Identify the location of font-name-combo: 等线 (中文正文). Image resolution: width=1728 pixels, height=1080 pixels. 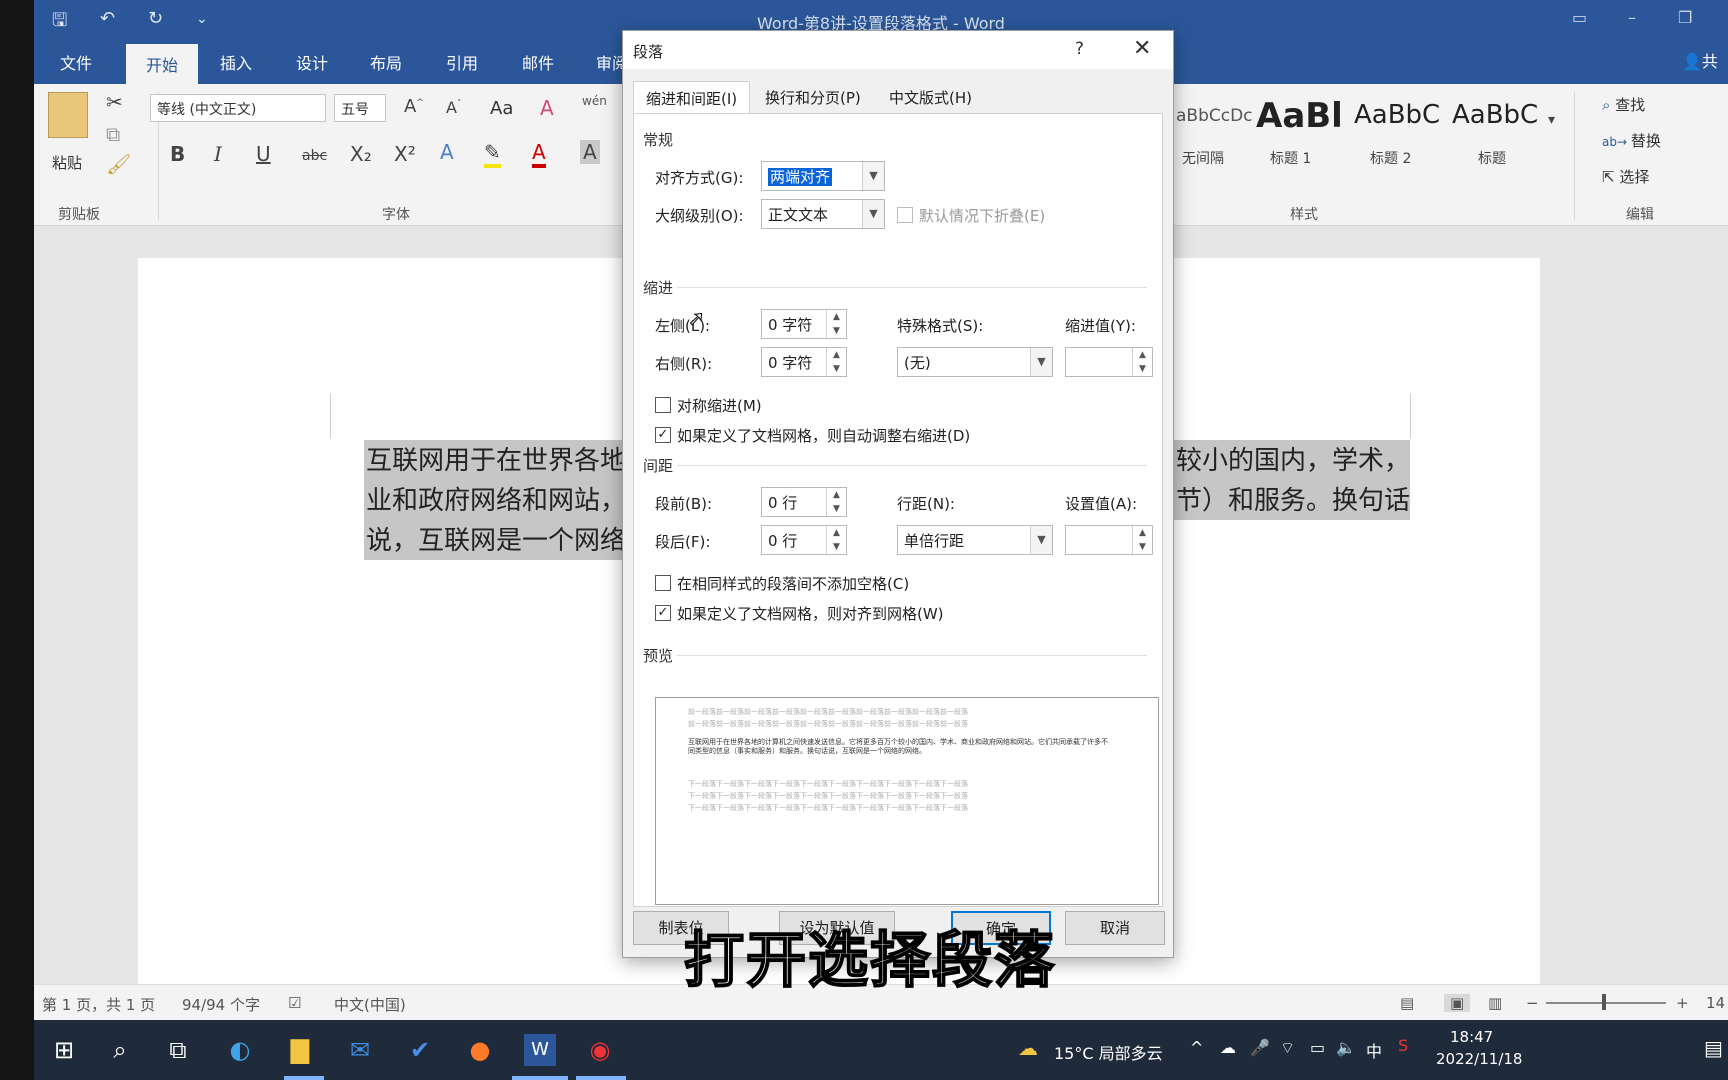
(238, 108).